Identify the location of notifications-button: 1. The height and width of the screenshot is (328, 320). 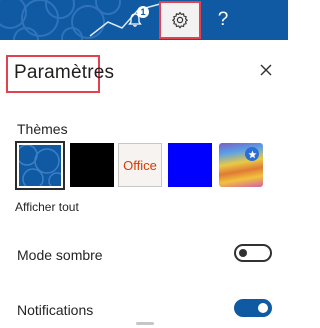
(135, 20).